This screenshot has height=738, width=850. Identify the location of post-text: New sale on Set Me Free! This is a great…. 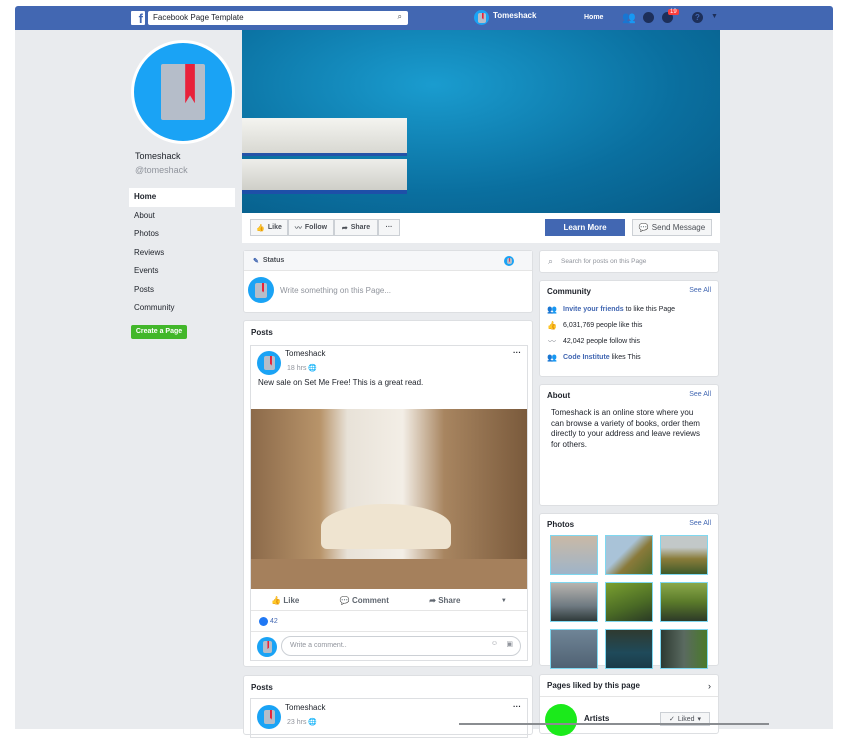
(341, 382).